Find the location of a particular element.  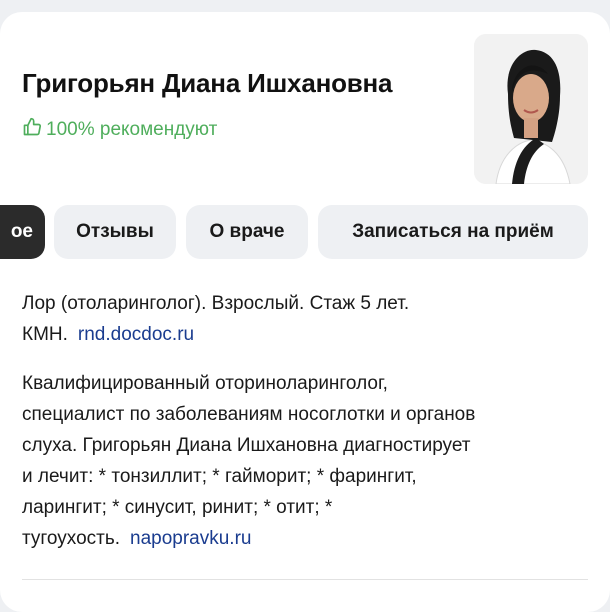

divider is located at coordinates (305, 579).